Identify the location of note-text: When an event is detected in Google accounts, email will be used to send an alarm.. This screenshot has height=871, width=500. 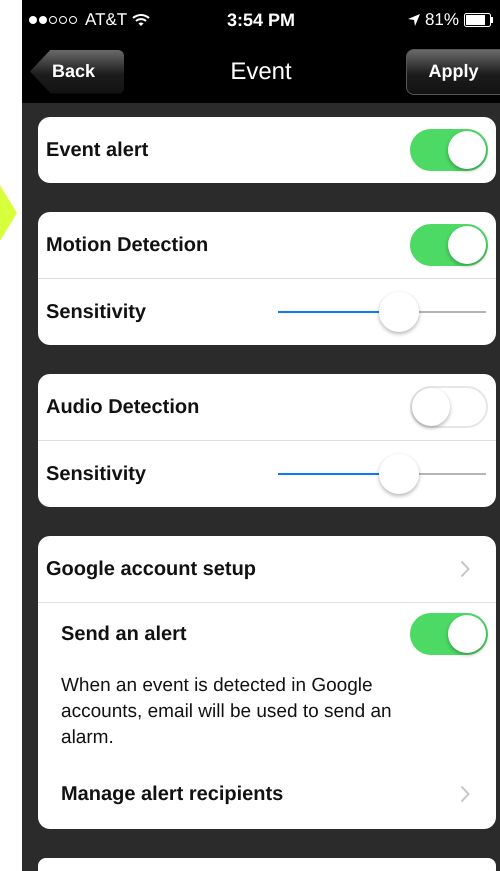
(226, 711).